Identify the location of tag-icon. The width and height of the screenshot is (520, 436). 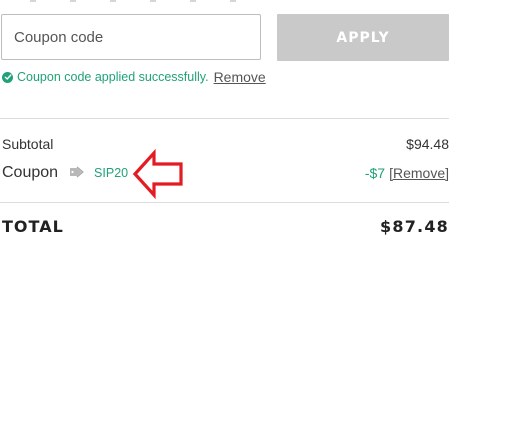
(76, 173).